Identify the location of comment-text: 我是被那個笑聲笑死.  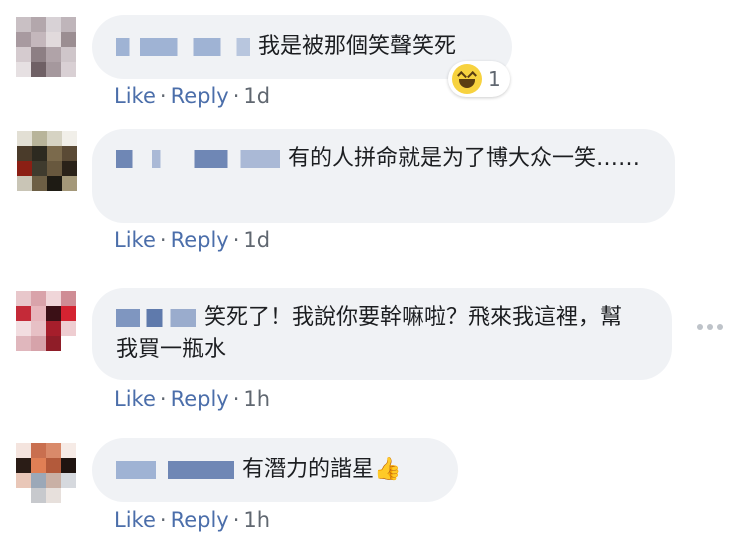
(357, 46).